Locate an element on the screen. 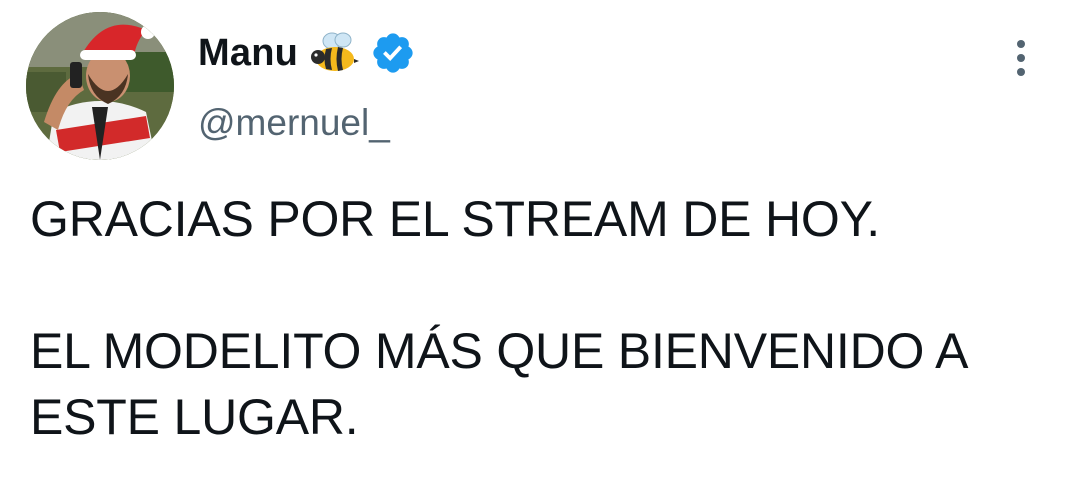 This screenshot has height=482, width=1080. tweet-paragraph-line: EL MODELITO MÁS QUE BIENVENIDO A is located at coordinates (499, 351).